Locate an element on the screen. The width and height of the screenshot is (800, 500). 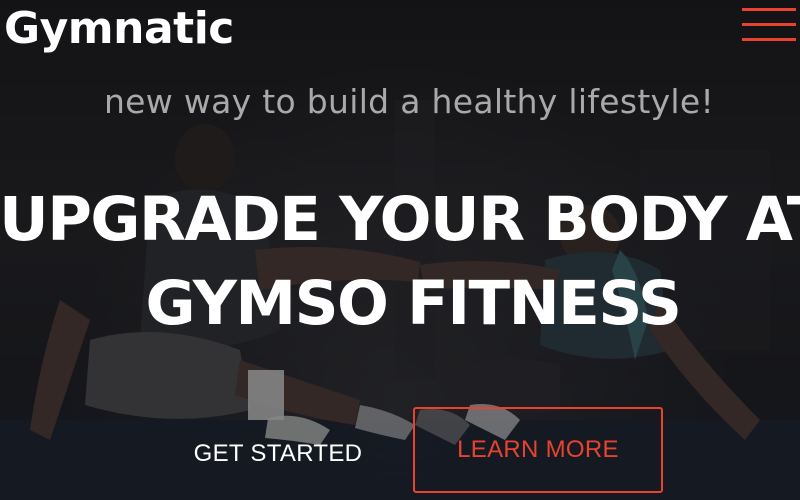
navbar: Gymnatic is located at coordinates (400, 30).